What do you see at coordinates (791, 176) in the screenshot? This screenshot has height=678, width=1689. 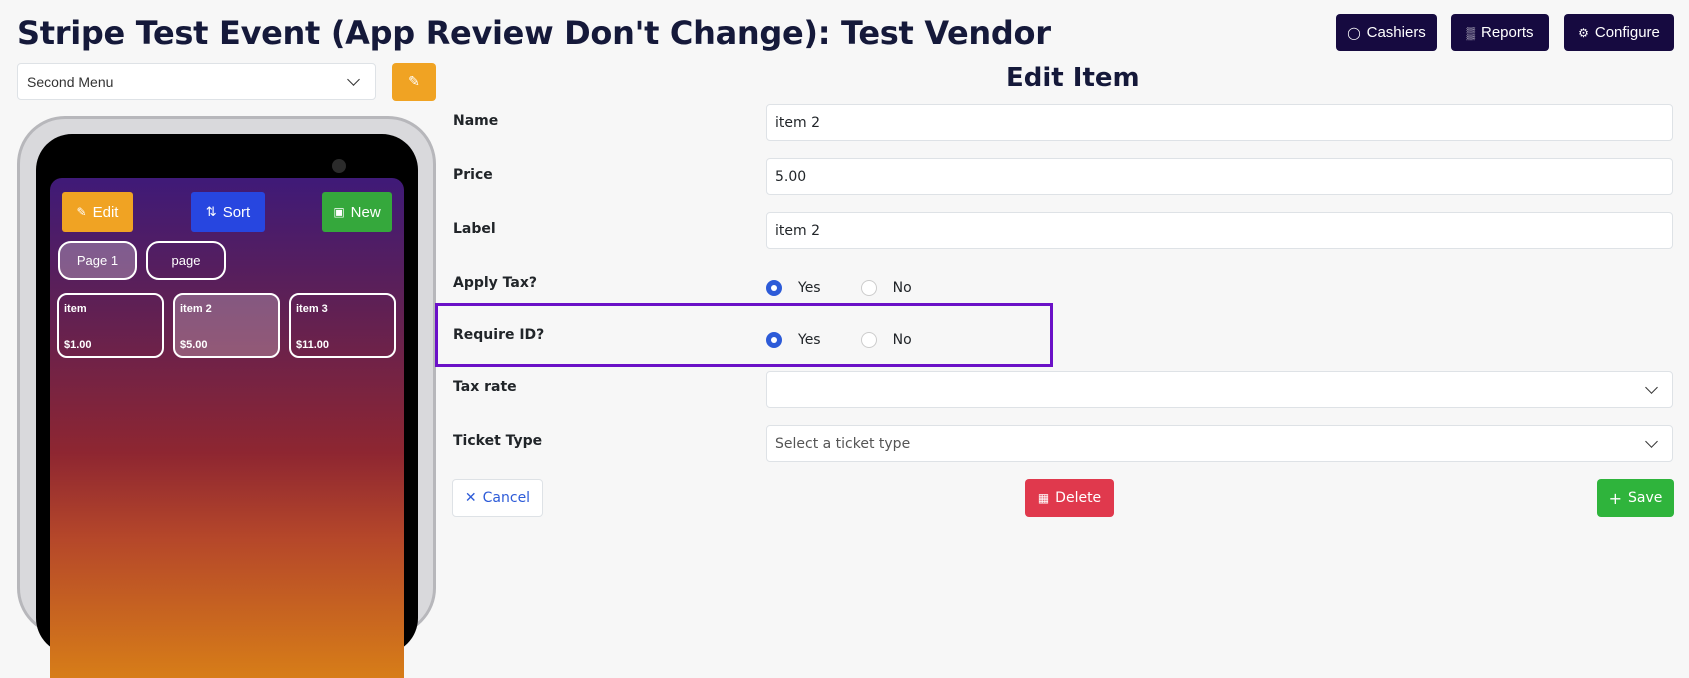 I see `price-input-value: 5.00` at bounding box center [791, 176].